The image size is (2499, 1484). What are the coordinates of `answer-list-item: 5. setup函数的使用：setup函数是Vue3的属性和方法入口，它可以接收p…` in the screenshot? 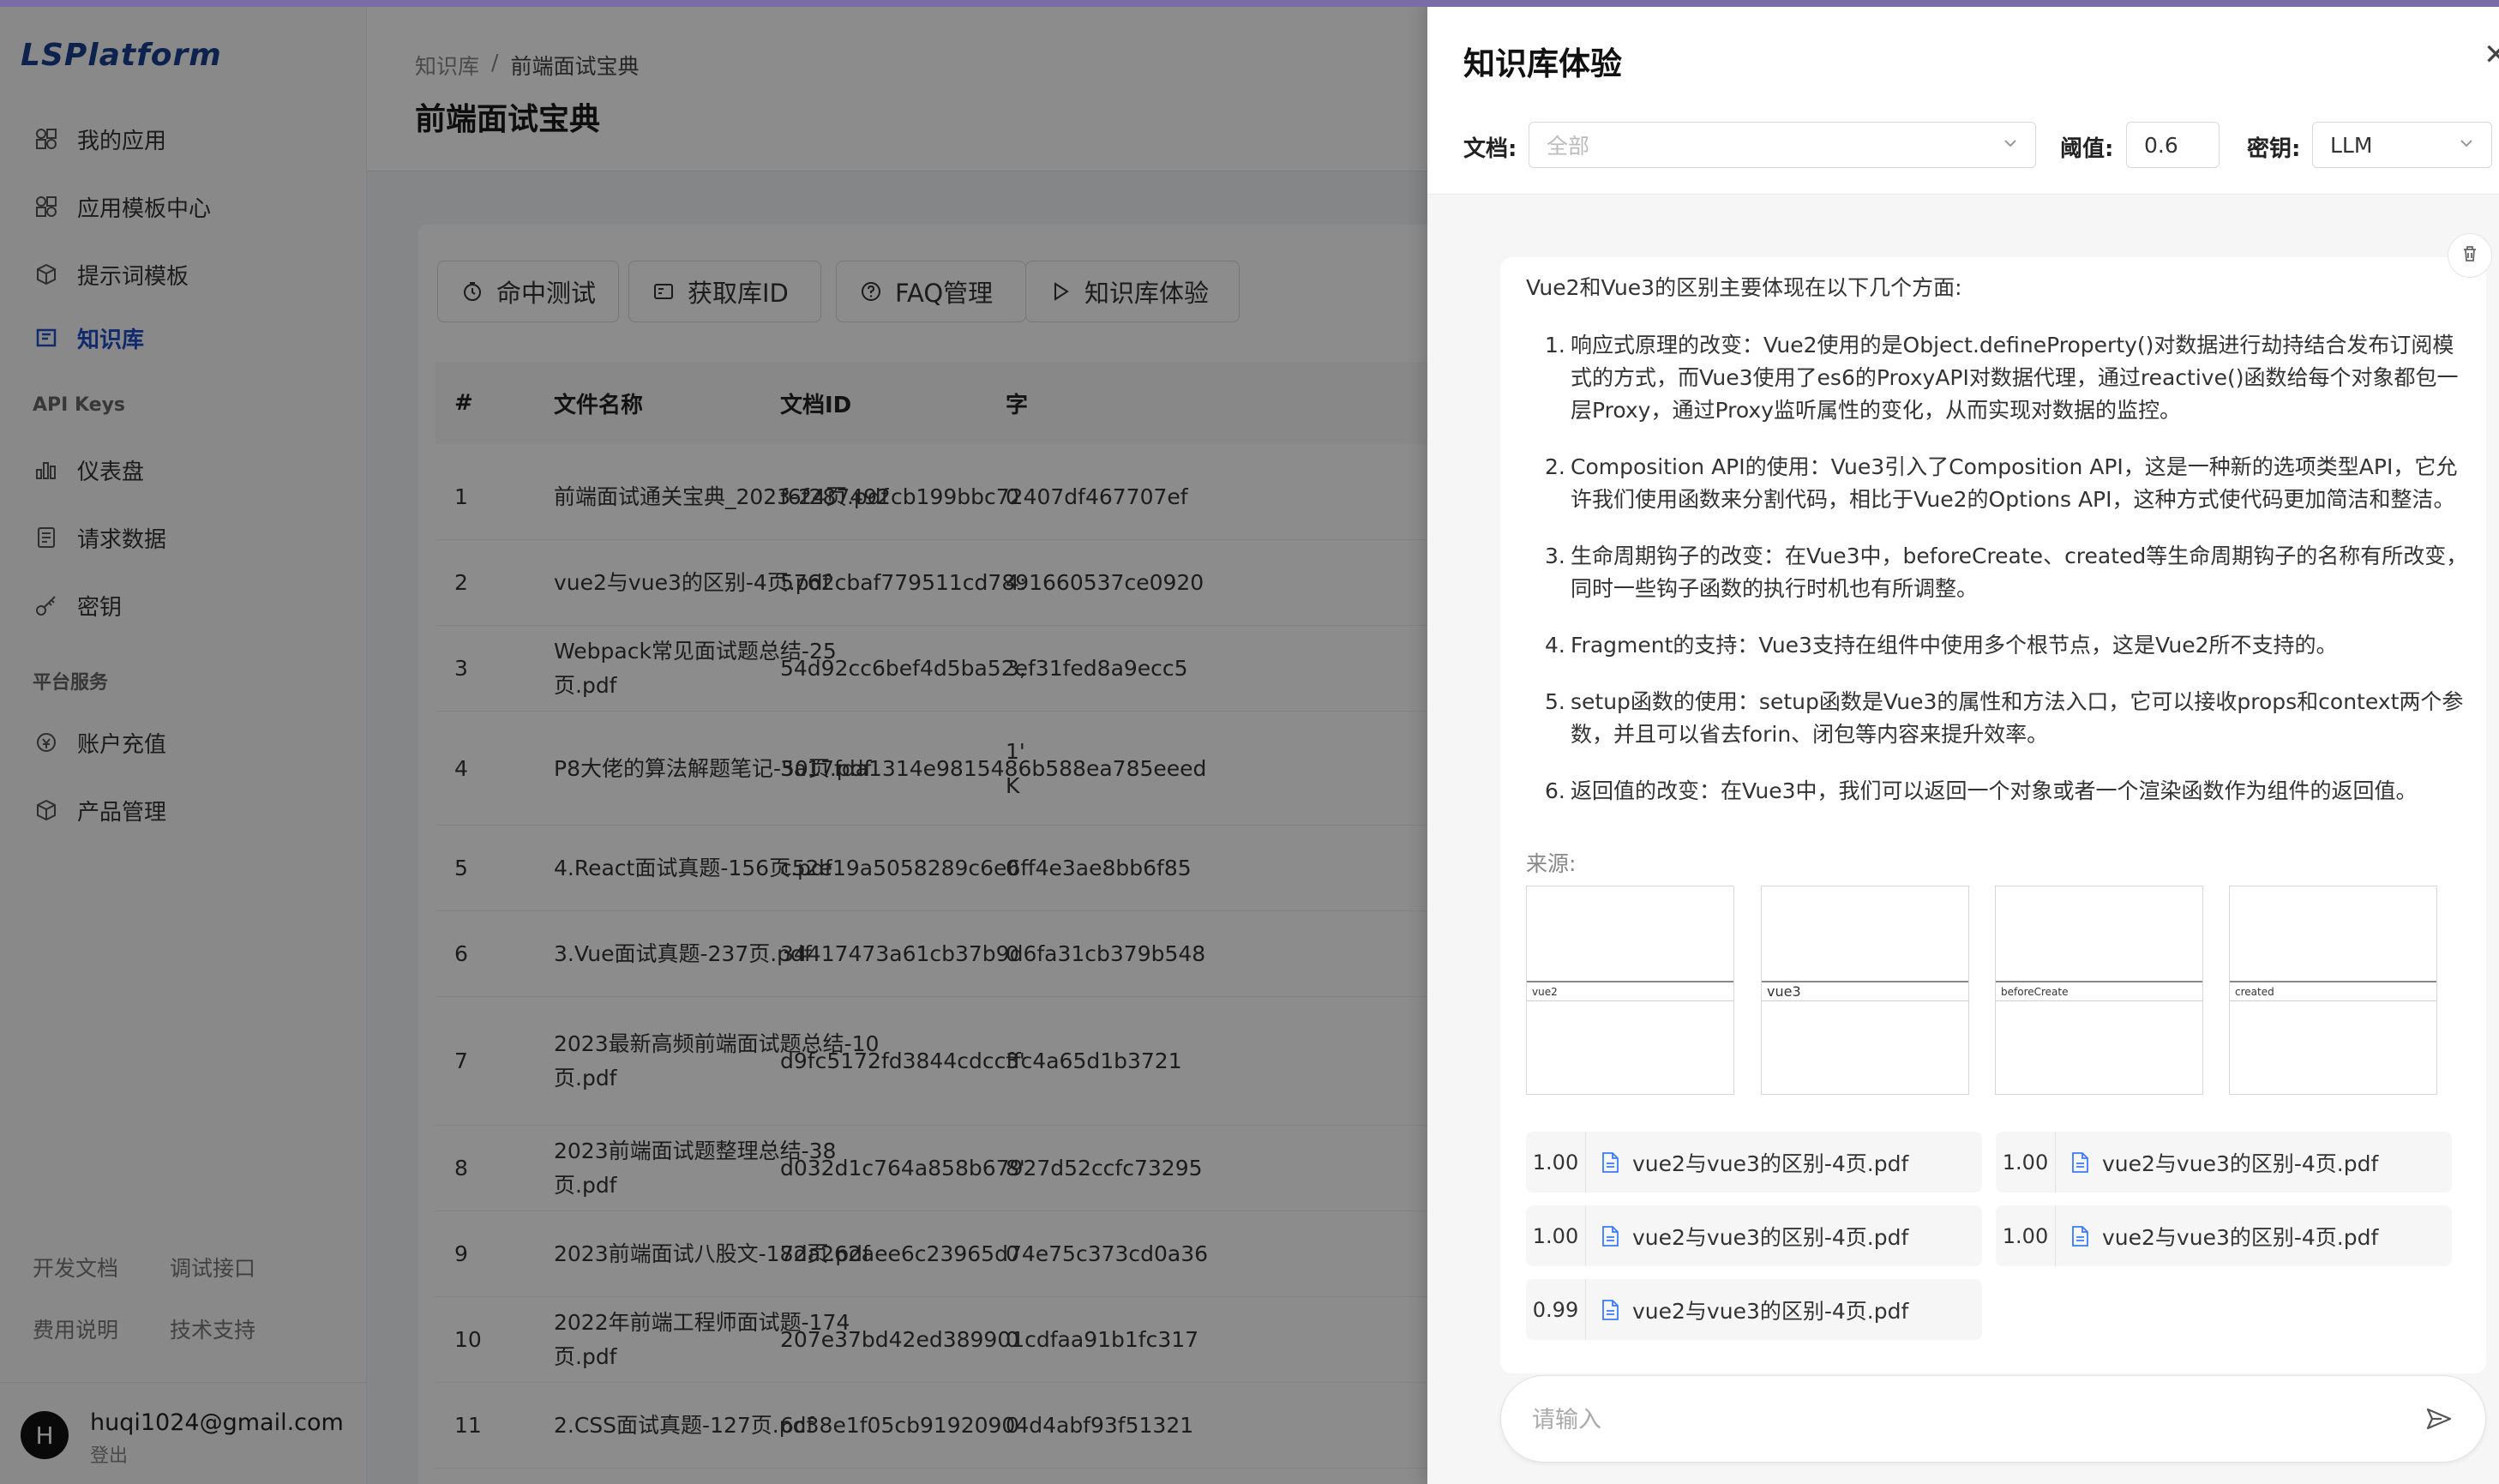 It's located at (1998, 718).